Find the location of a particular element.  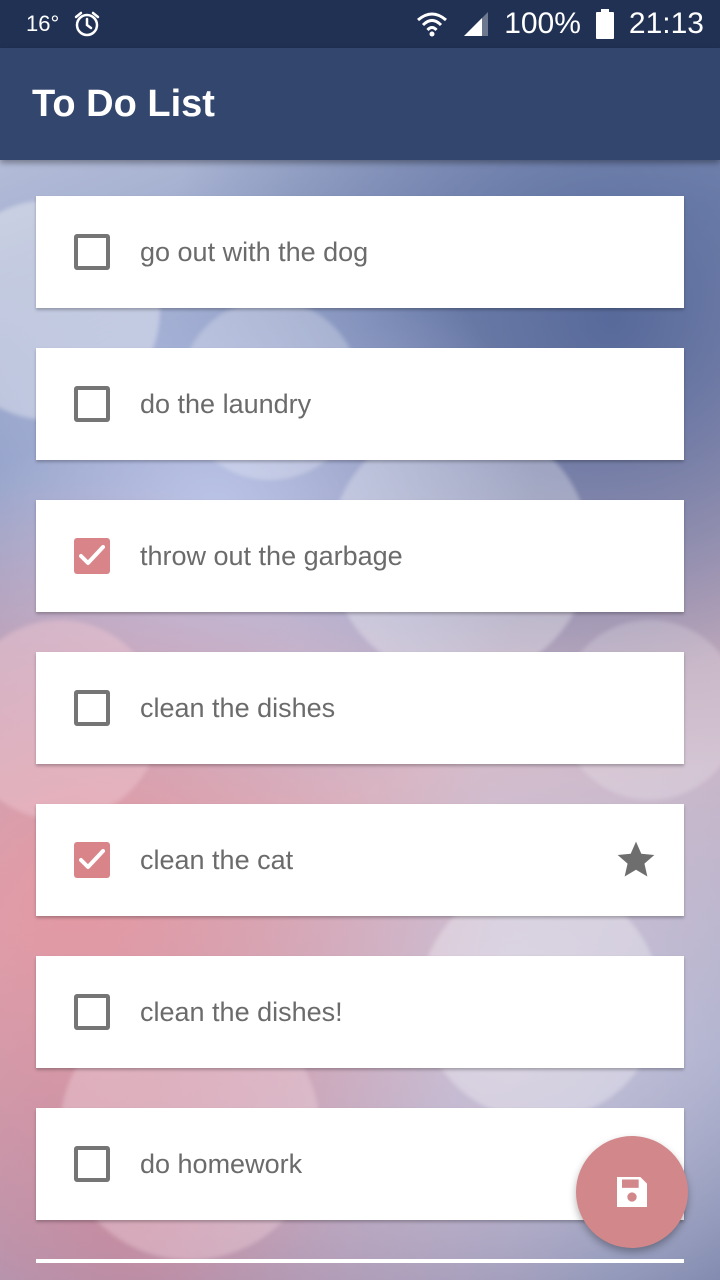

todo-text: do the laundry is located at coordinates (226, 404).